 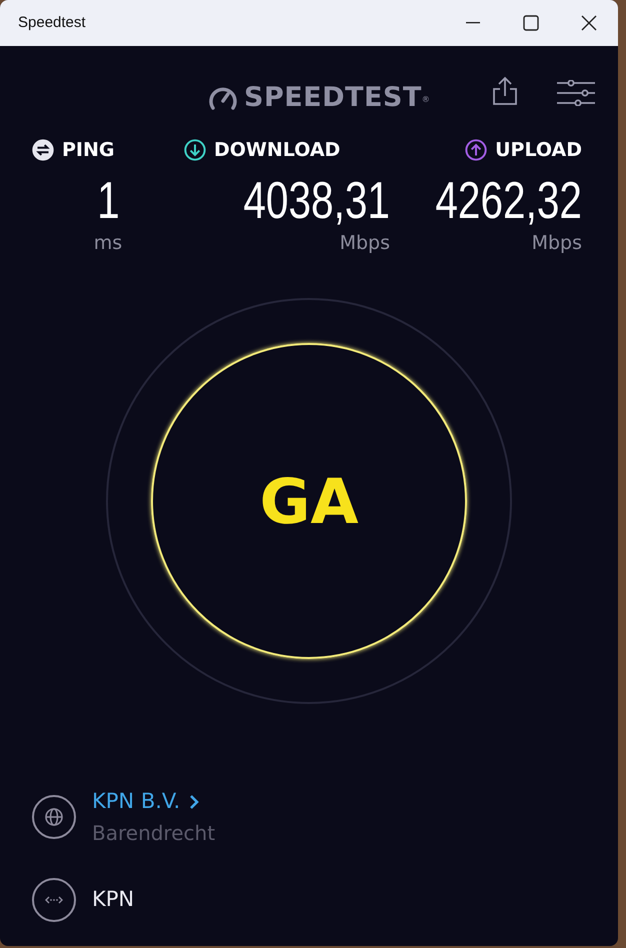 I want to click on chevron-icon, so click(x=194, y=802).